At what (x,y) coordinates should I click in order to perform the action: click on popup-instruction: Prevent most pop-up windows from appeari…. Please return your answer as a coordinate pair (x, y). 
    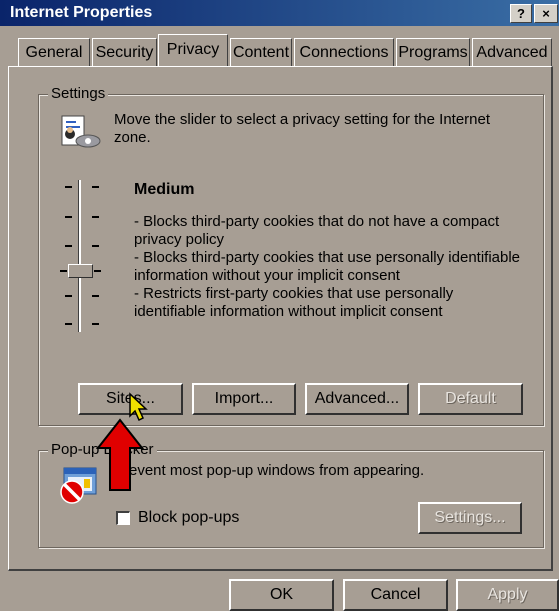
    Looking at the image, I should click on (269, 470).